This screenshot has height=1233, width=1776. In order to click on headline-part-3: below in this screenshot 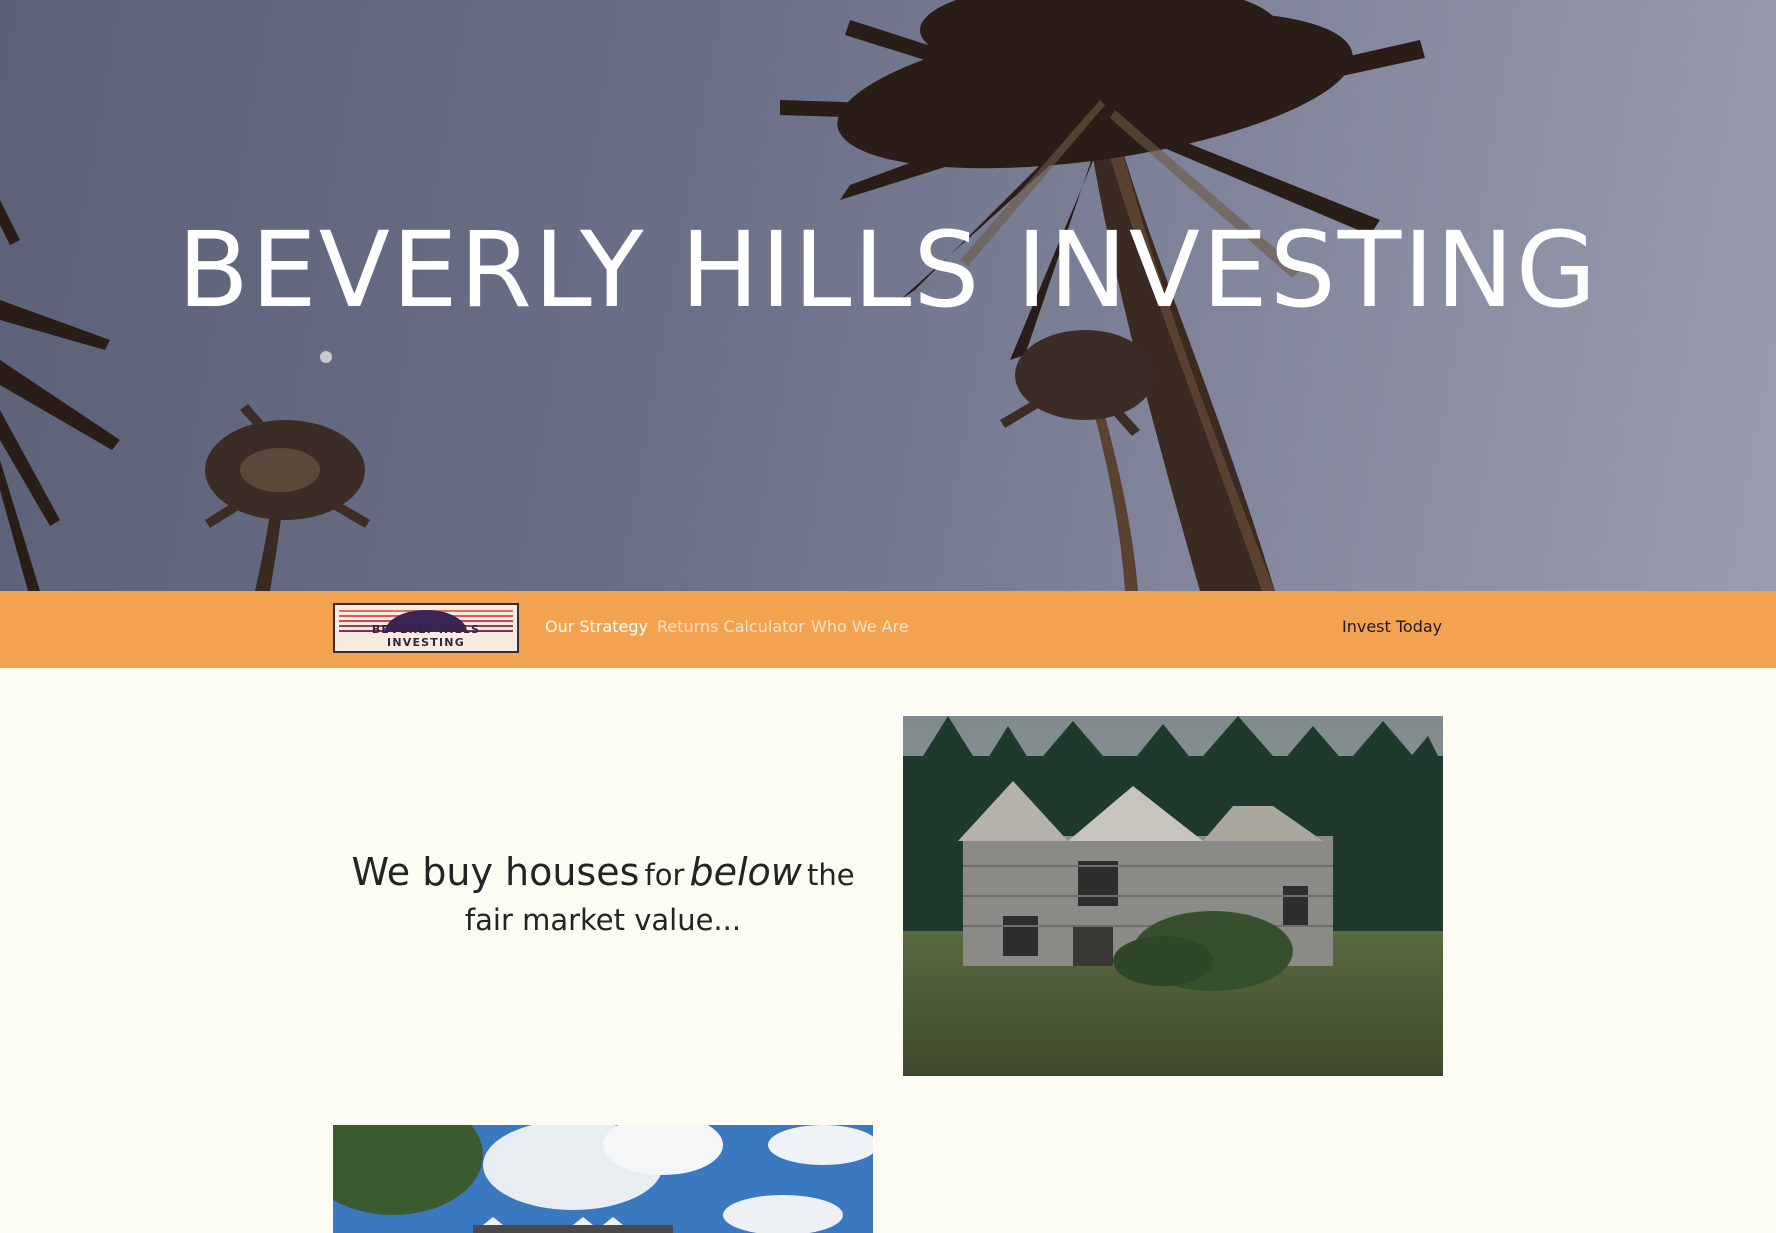, I will do `click(745, 872)`.